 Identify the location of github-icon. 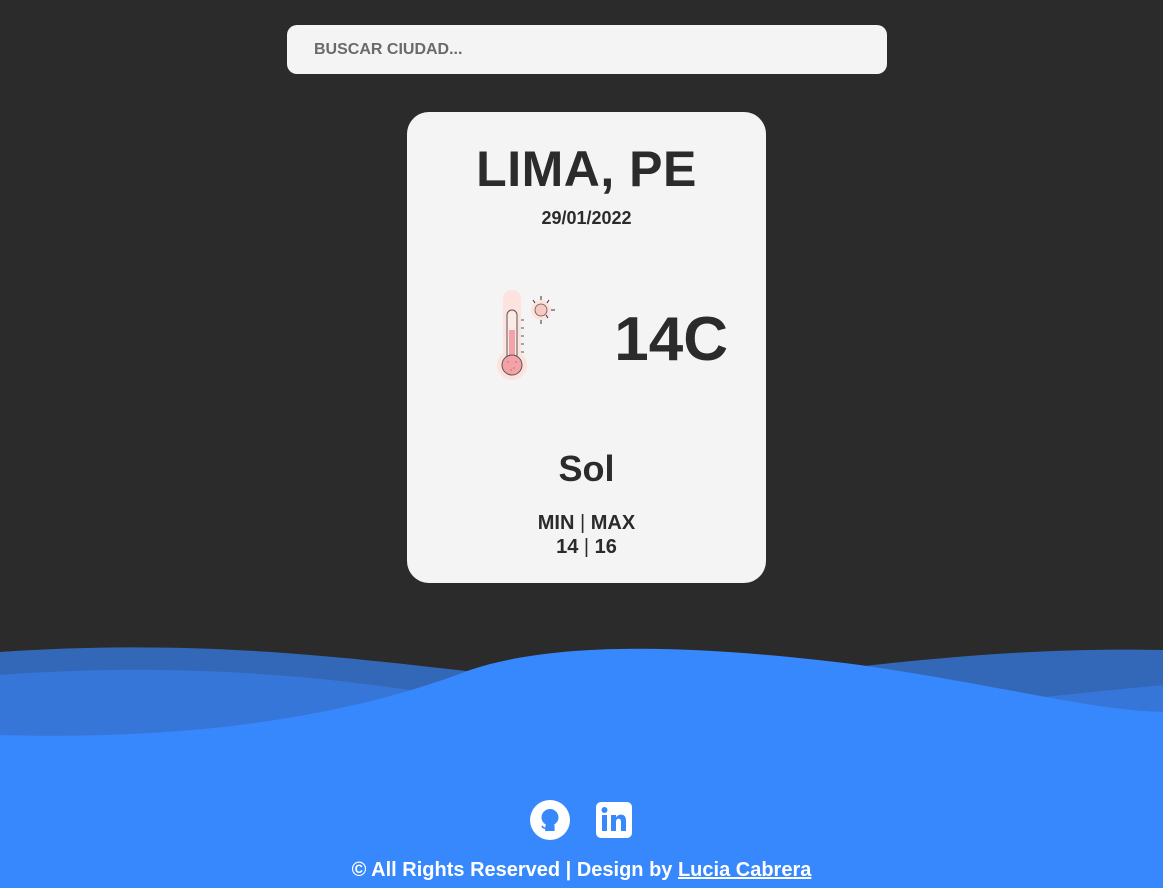
(549, 820).